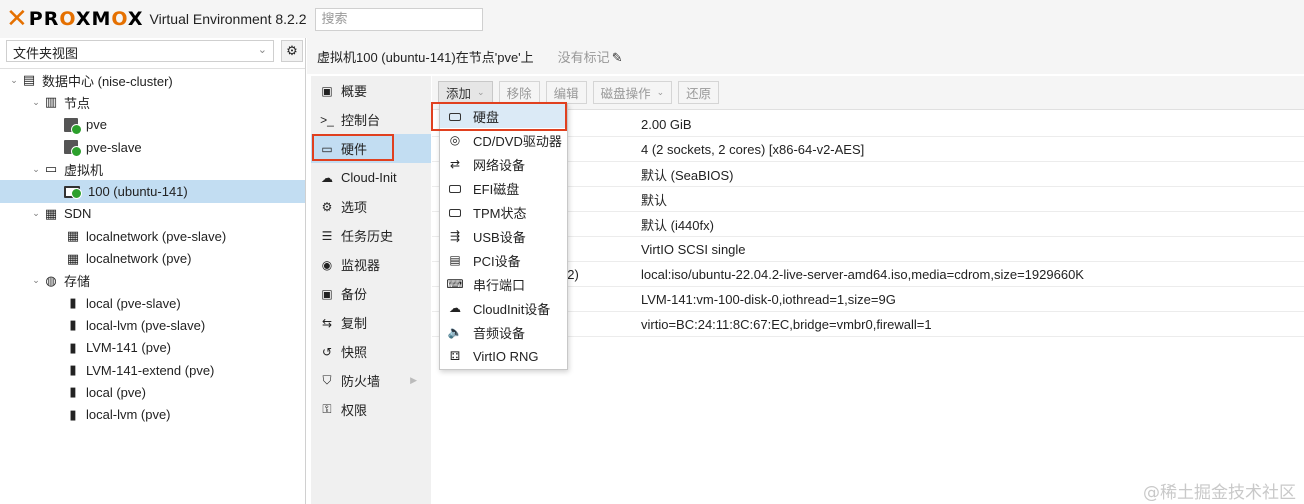  I want to click on edit-button: 编辑, so click(566, 92).